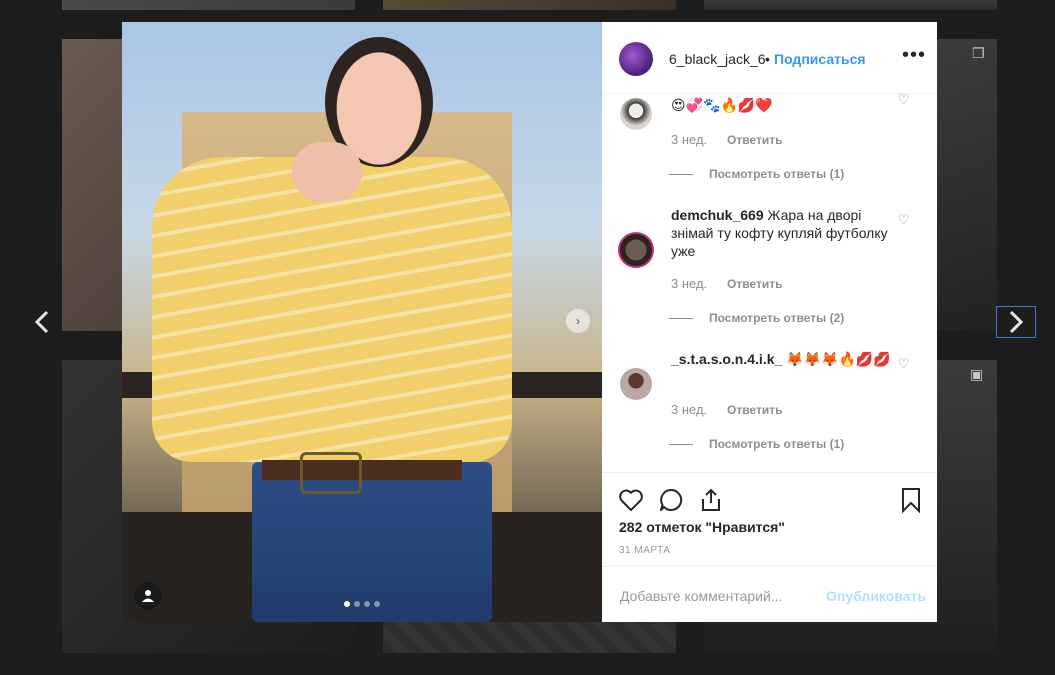  I want to click on bookmark-icon, so click(911, 500).